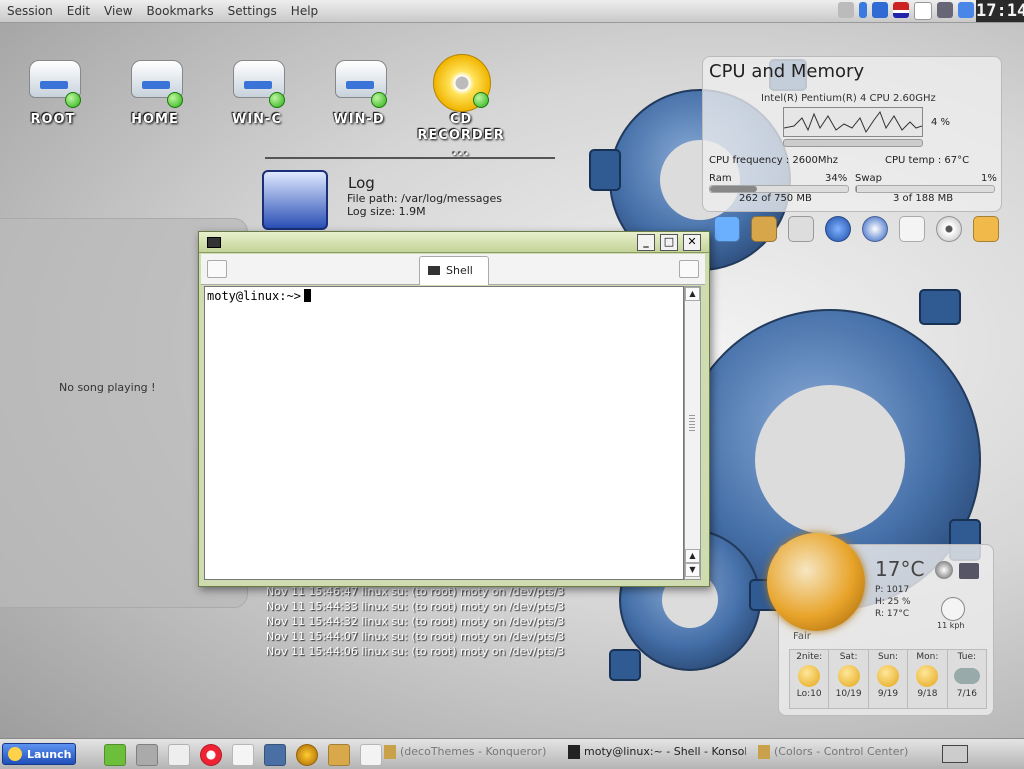 This screenshot has width=1024, height=769. Describe the element at coordinates (361, 183) in the screenshot. I see `log-title: Log` at that location.